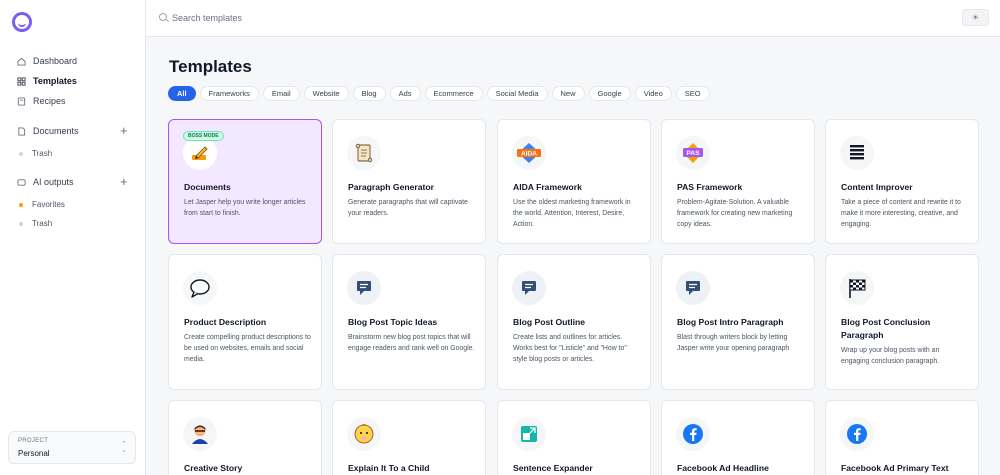 The image size is (1000, 475). Describe the element at coordinates (210, 66) in the screenshot. I see `page-title: Templates` at that location.